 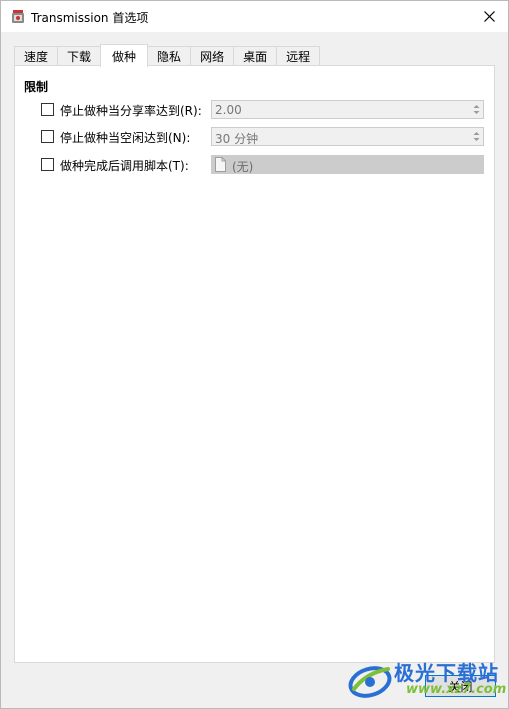 I want to click on ratio-limit-row: 停止做种当分享率达到(R): 2.00, so click(x=264, y=110).